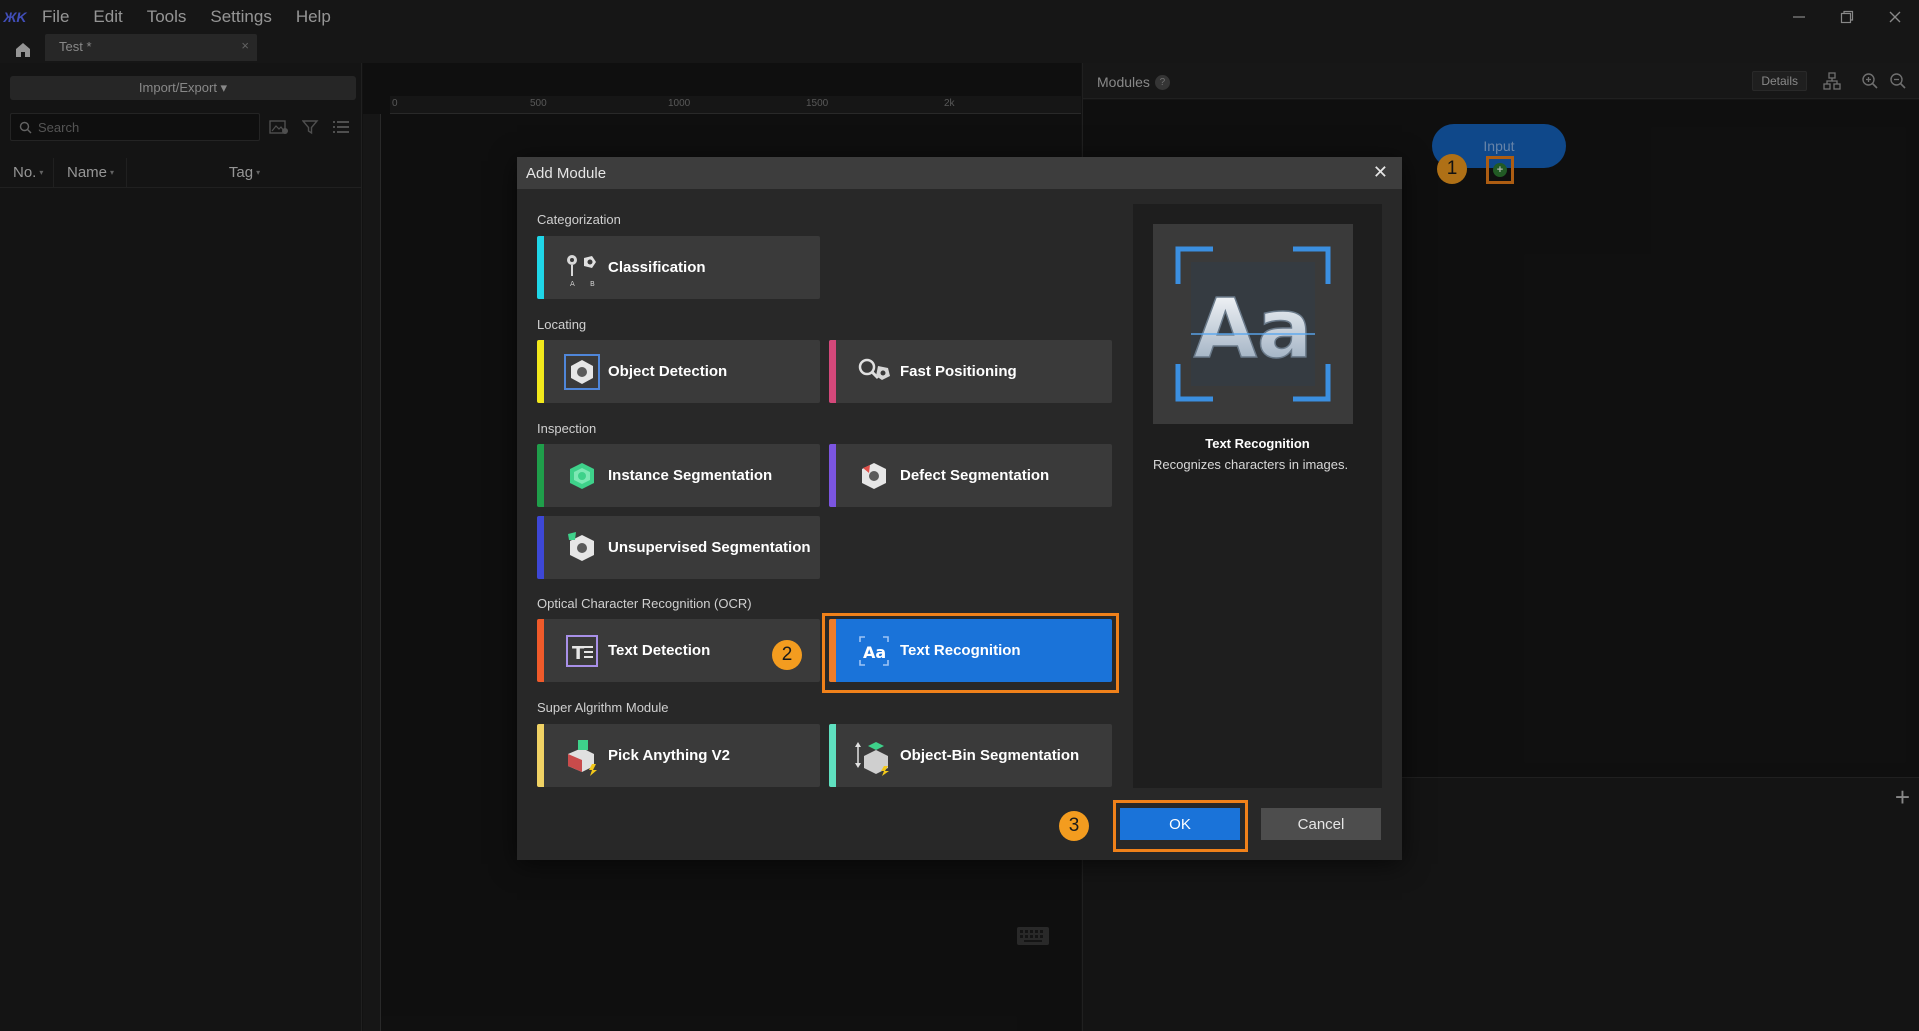 The image size is (1919, 1031). Describe the element at coordinates (659, 650) in the screenshot. I see `module-label: Text Detection` at that location.